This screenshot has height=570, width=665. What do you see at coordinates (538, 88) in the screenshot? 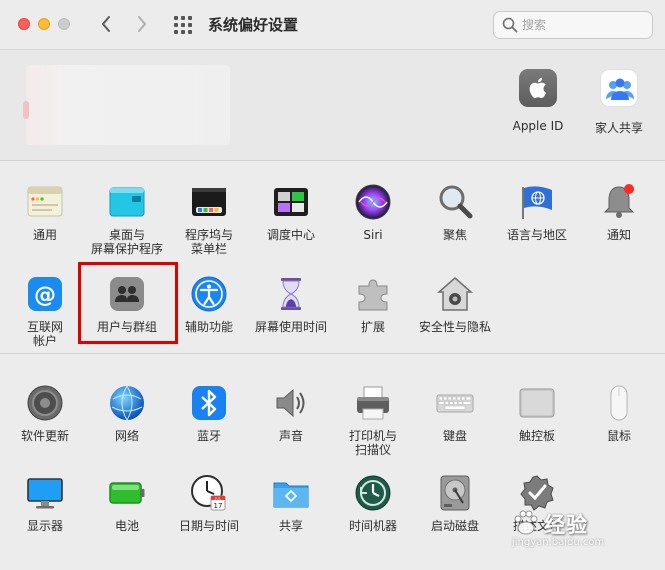
I see `apple-logo-icon` at bounding box center [538, 88].